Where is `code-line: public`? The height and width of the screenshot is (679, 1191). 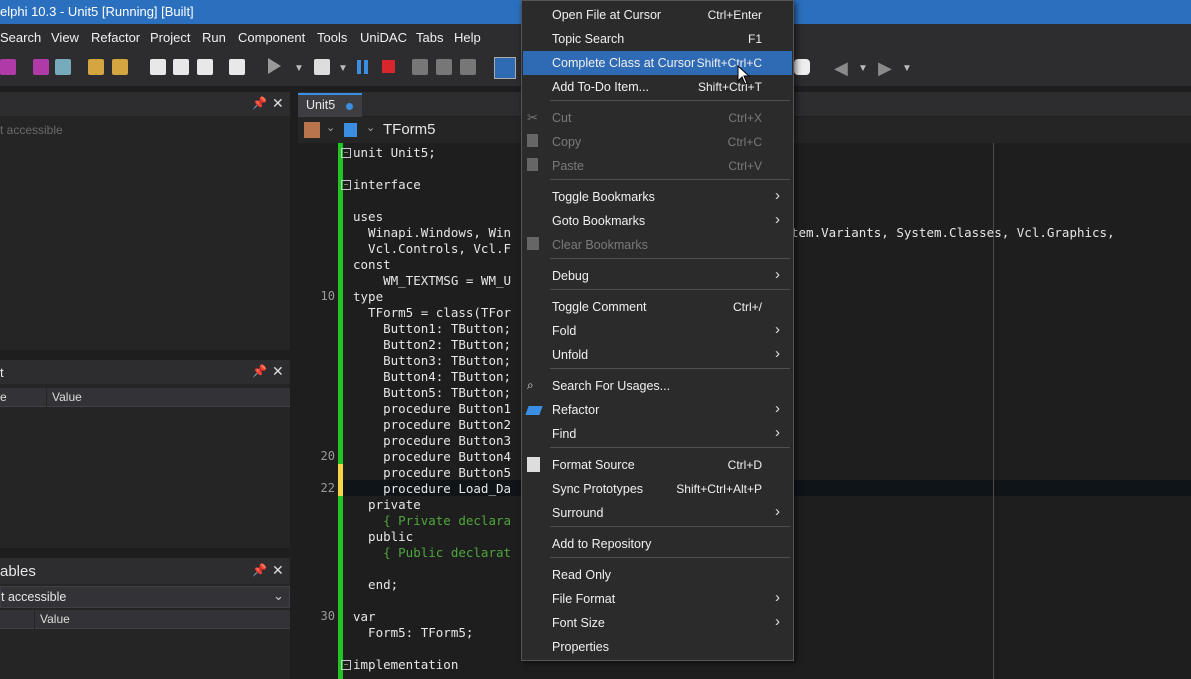
code-line: public is located at coordinates (383, 537).